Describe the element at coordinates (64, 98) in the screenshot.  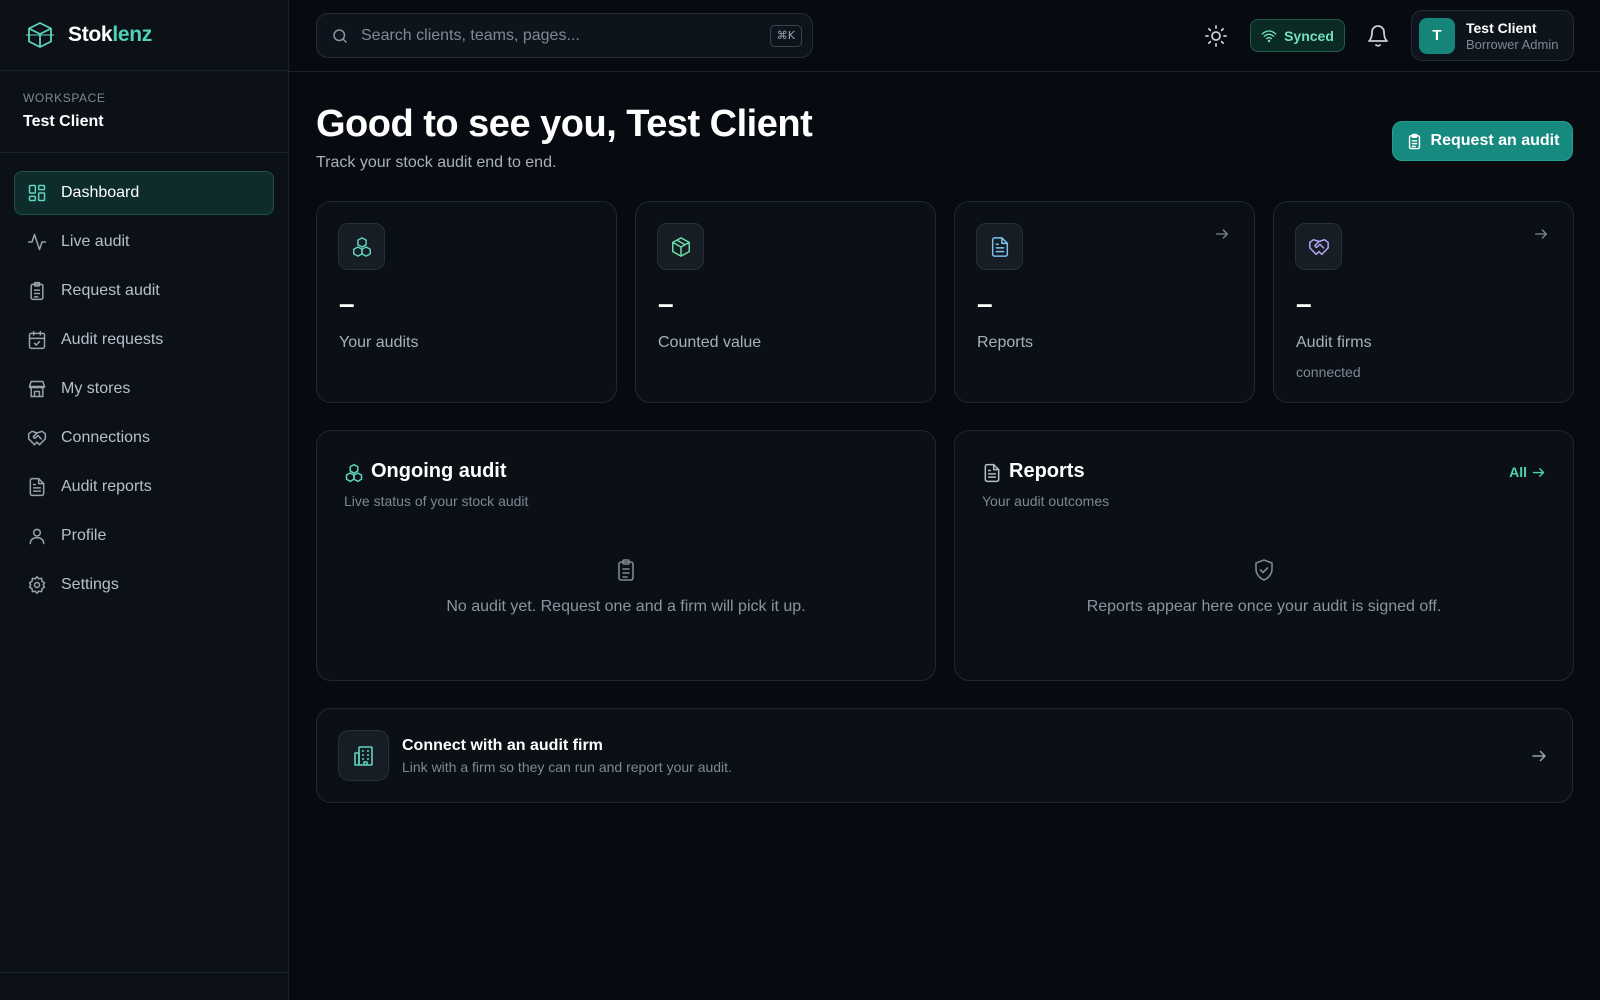
I see `workspace-label: WORKSPACE` at that location.